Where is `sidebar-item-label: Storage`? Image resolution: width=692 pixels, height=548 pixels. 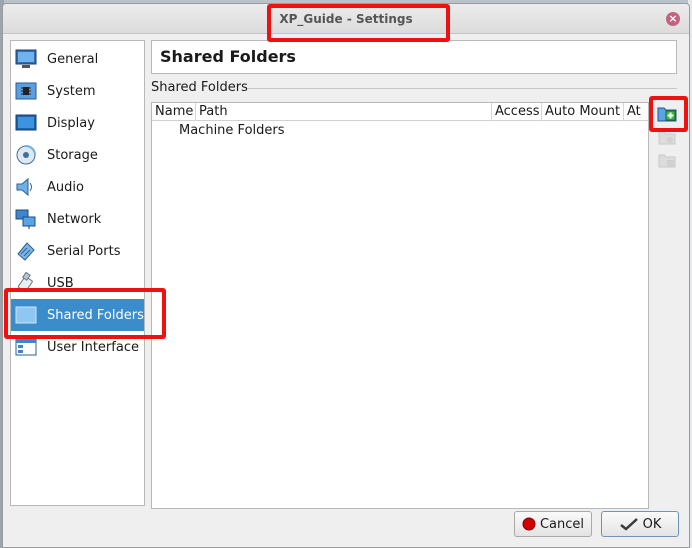
sidebar-item-label: Storage is located at coordinates (72, 155).